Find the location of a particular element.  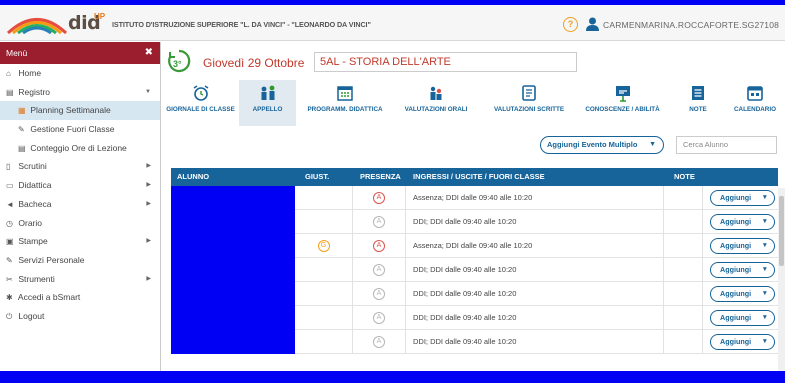

edit-icon: ✎ is located at coordinates (9, 260).